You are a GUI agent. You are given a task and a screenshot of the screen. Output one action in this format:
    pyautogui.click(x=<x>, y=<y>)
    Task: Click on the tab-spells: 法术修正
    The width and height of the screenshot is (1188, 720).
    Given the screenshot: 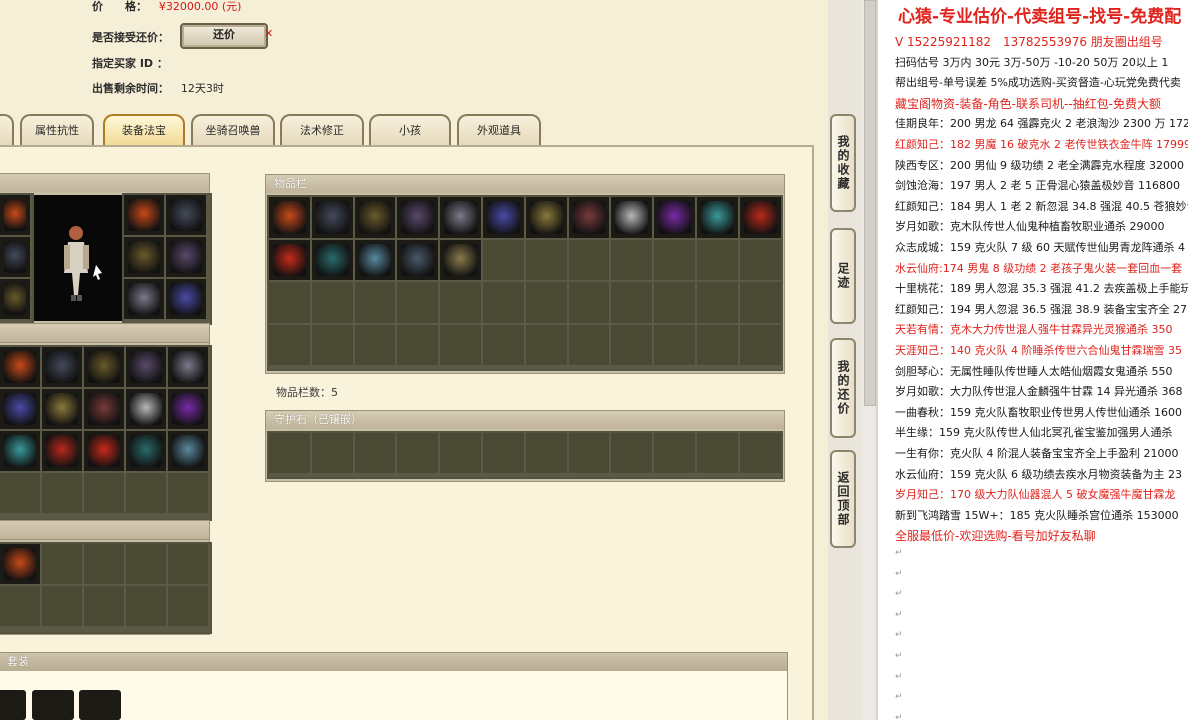 What is the action you would take?
    pyautogui.click(x=322, y=131)
    